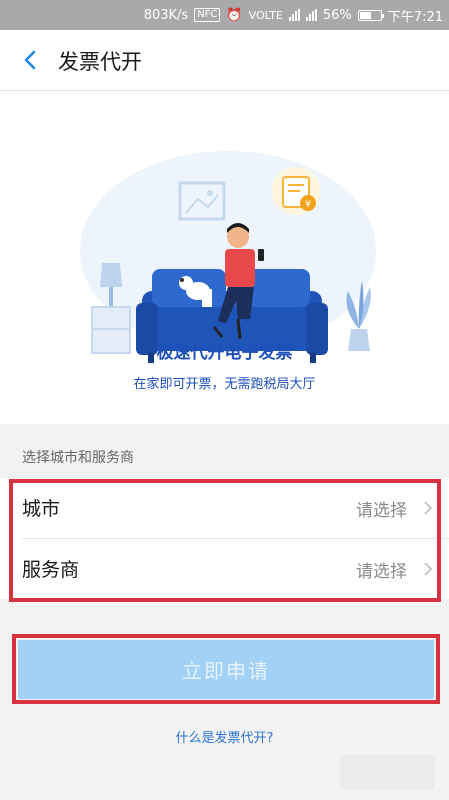 The image size is (449, 800). What do you see at coordinates (224, 736) in the screenshot?
I see `what-is-invoice-link: 什么是发票代开?` at bounding box center [224, 736].